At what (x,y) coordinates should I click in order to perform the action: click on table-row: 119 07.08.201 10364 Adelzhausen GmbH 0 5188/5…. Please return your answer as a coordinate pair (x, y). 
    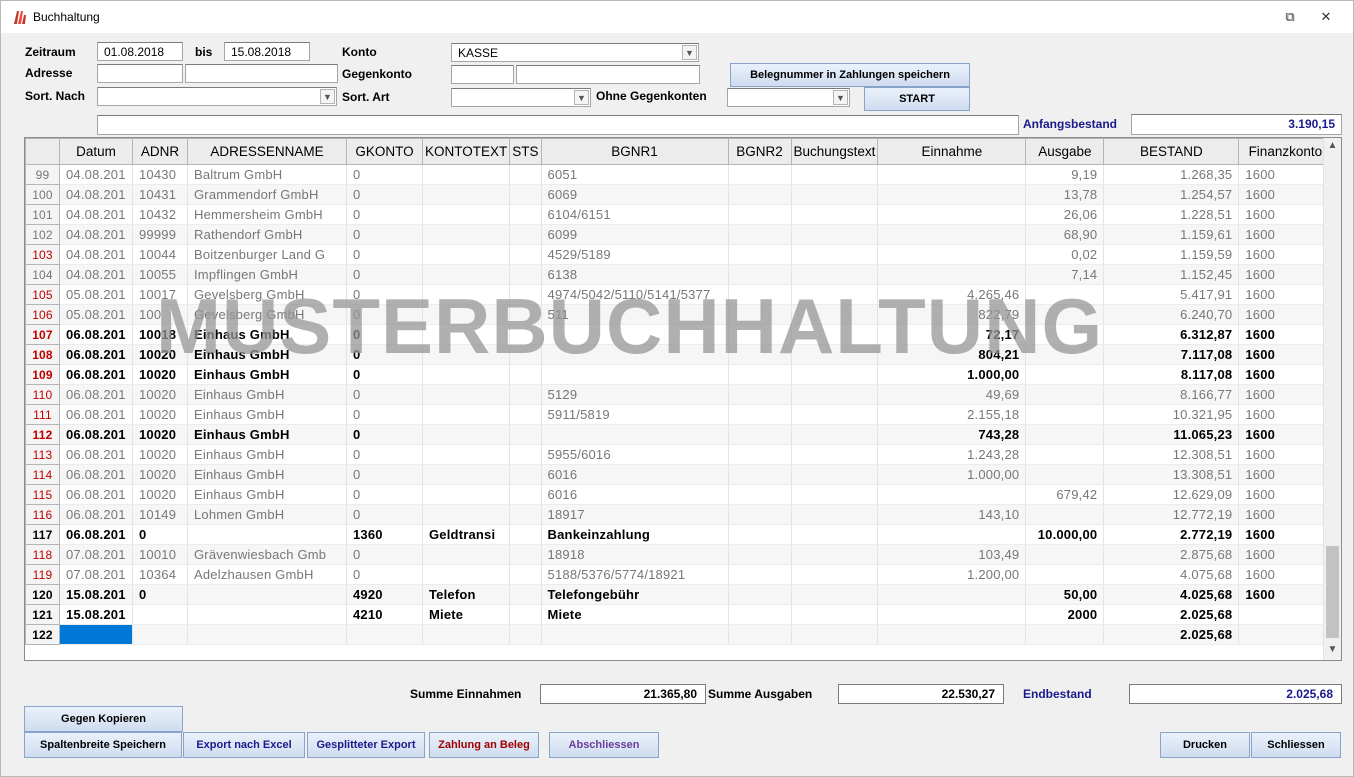
    Looking at the image, I should click on (679, 574).